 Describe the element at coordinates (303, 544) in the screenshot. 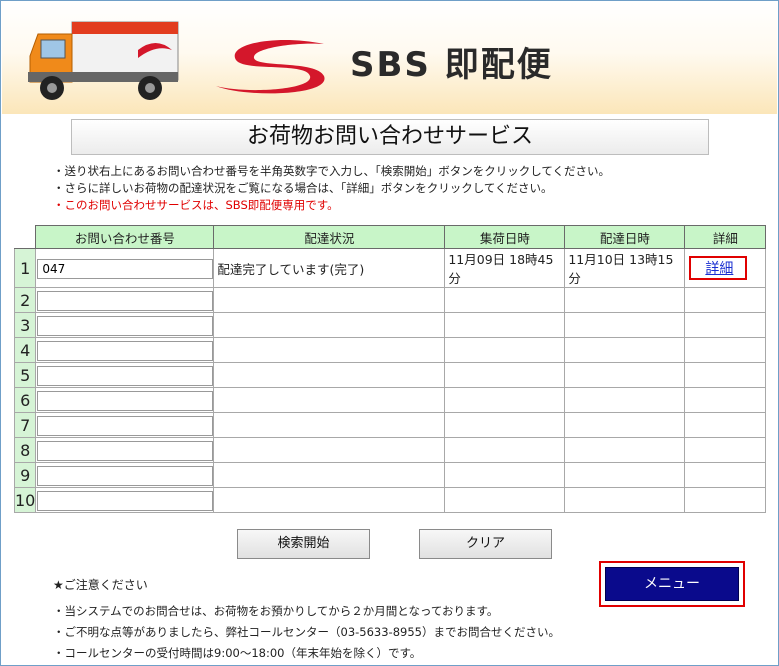

I see `search-button: 検索開始` at that location.